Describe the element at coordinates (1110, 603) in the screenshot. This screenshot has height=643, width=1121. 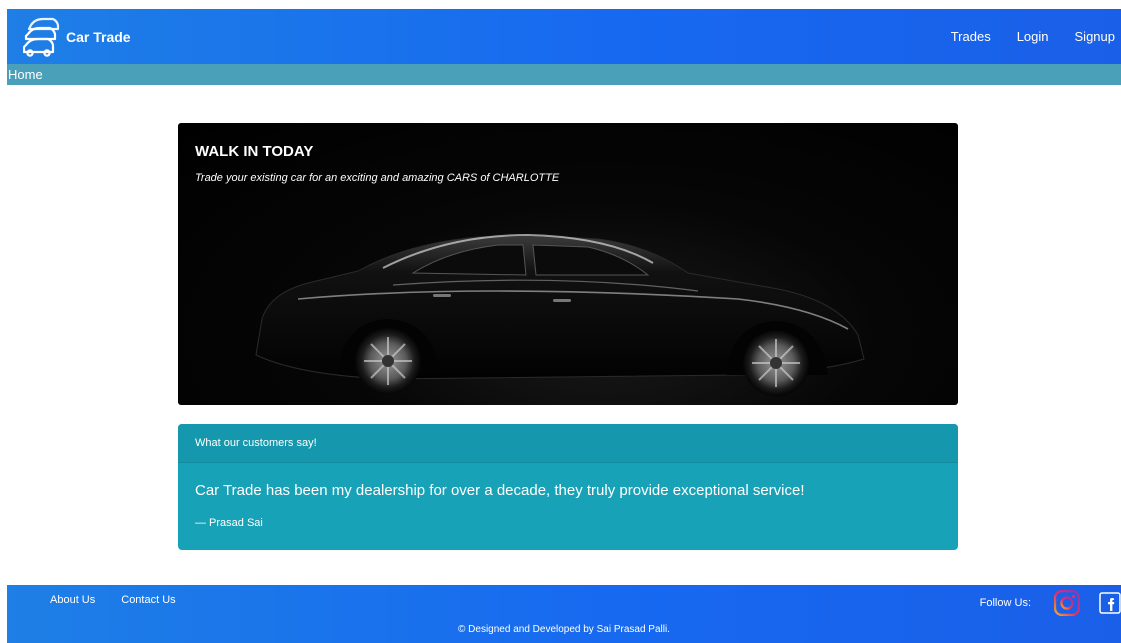
I see `facebook-icon` at that location.